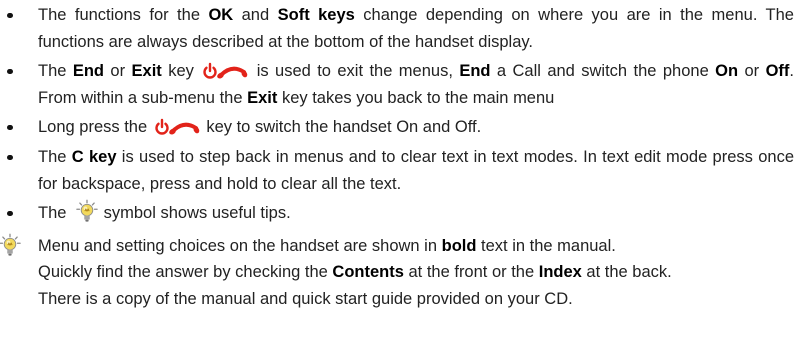 This screenshot has width=802, height=350. What do you see at coordinates (316, 15) in the screenshot?
I see `bold-term: Soft keys` at bounding box center [316, 15].